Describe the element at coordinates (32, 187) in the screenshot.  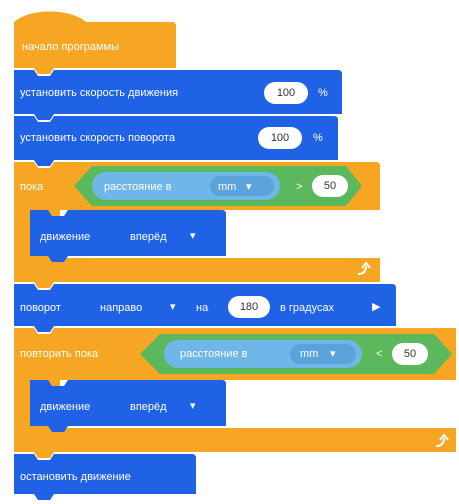
I see `while-label: пока` at that location.